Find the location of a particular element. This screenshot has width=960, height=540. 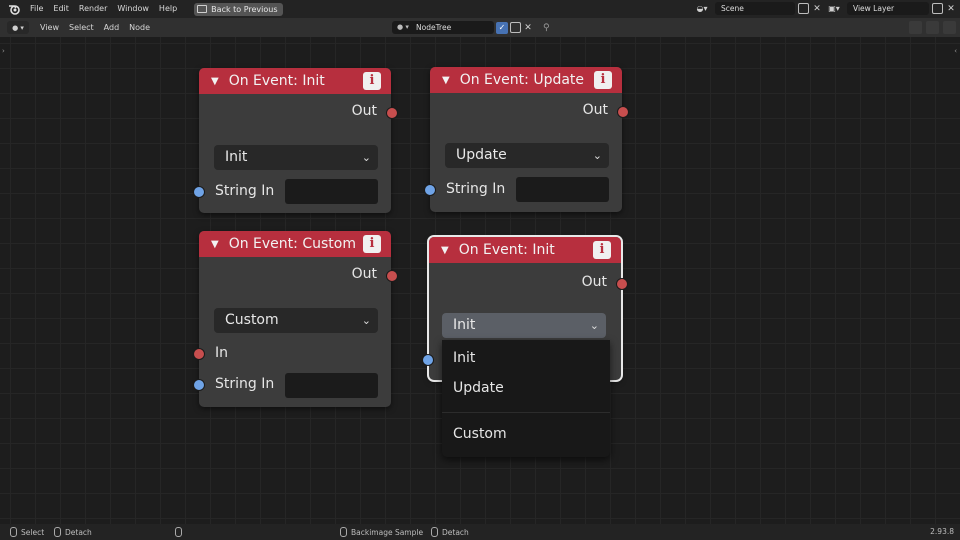

toolbar-expand-icon: › is located at coordinates (3, 51).